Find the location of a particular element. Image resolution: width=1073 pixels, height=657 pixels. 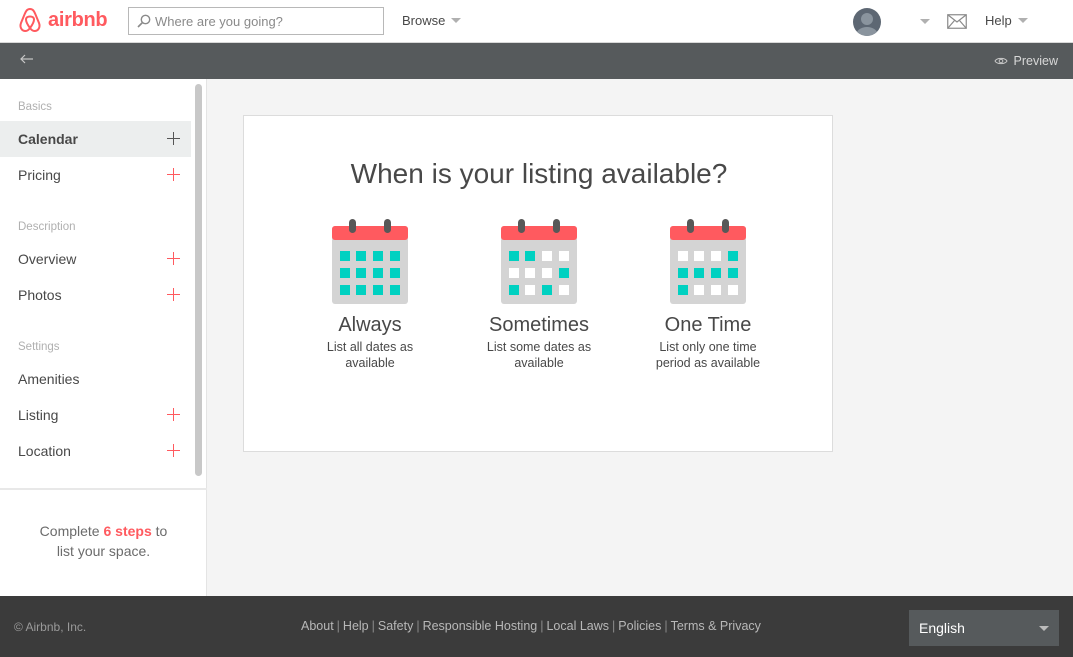

language-value: English is located at coordinates (942, 628).